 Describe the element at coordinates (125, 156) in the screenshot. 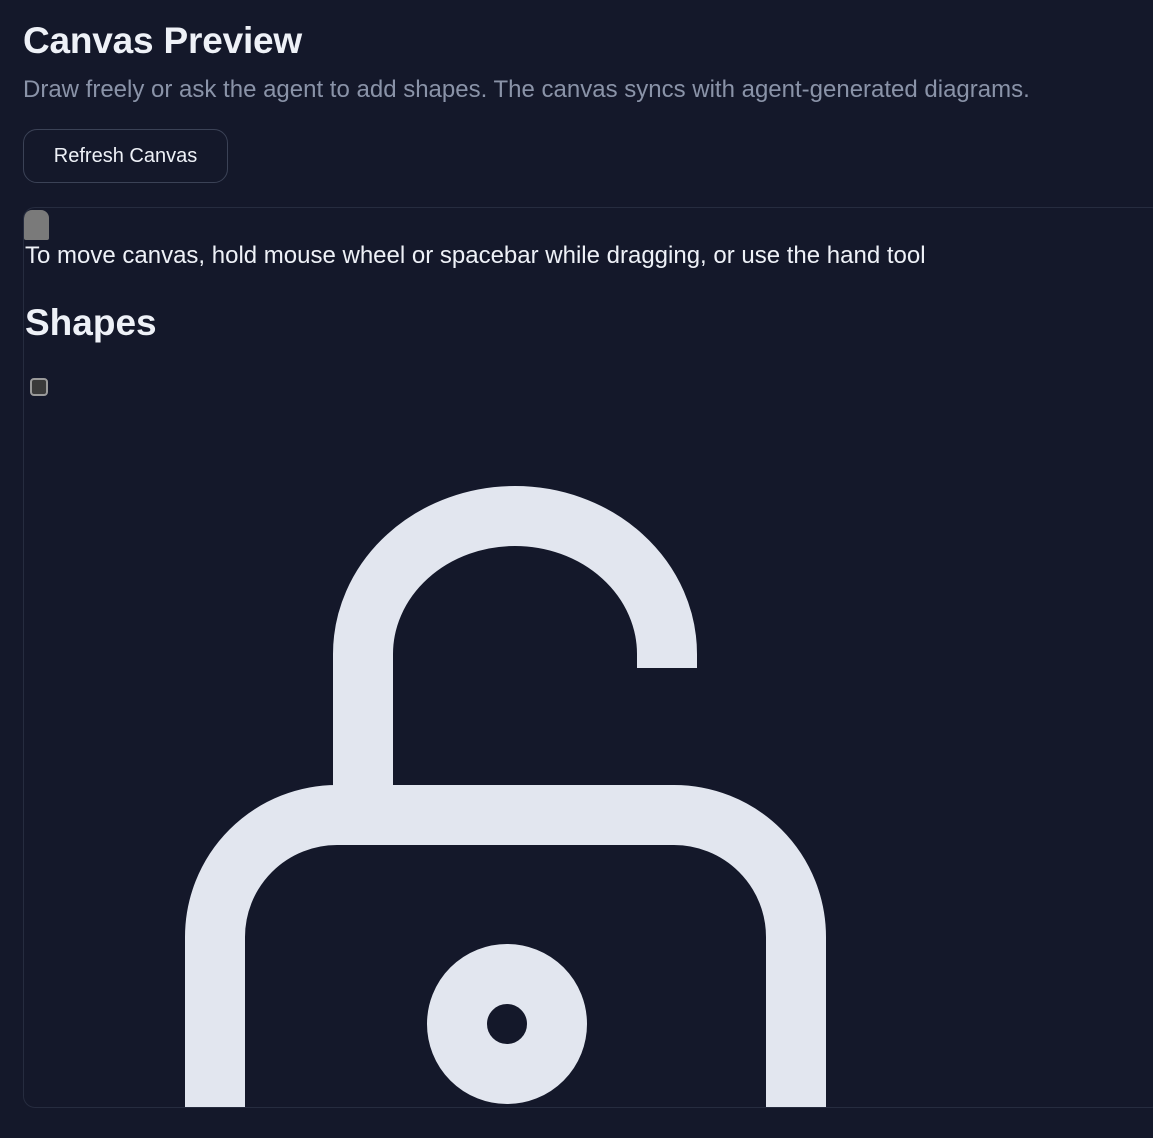

I see `refresh-canvas-button: Refresh Canvas` at that location.